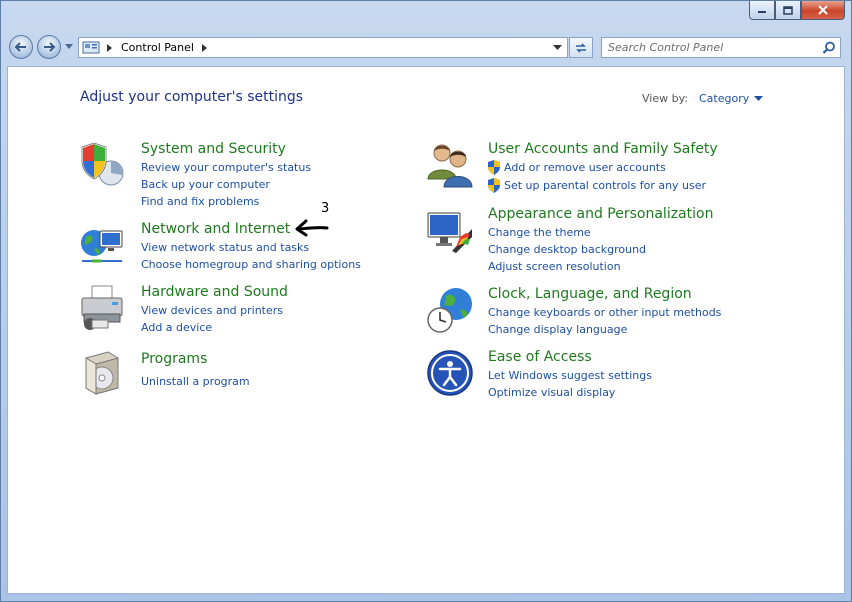 The width and height of the screenshot is (852, 602). I want to click on ease-of-access-icon, so click(450, 373).